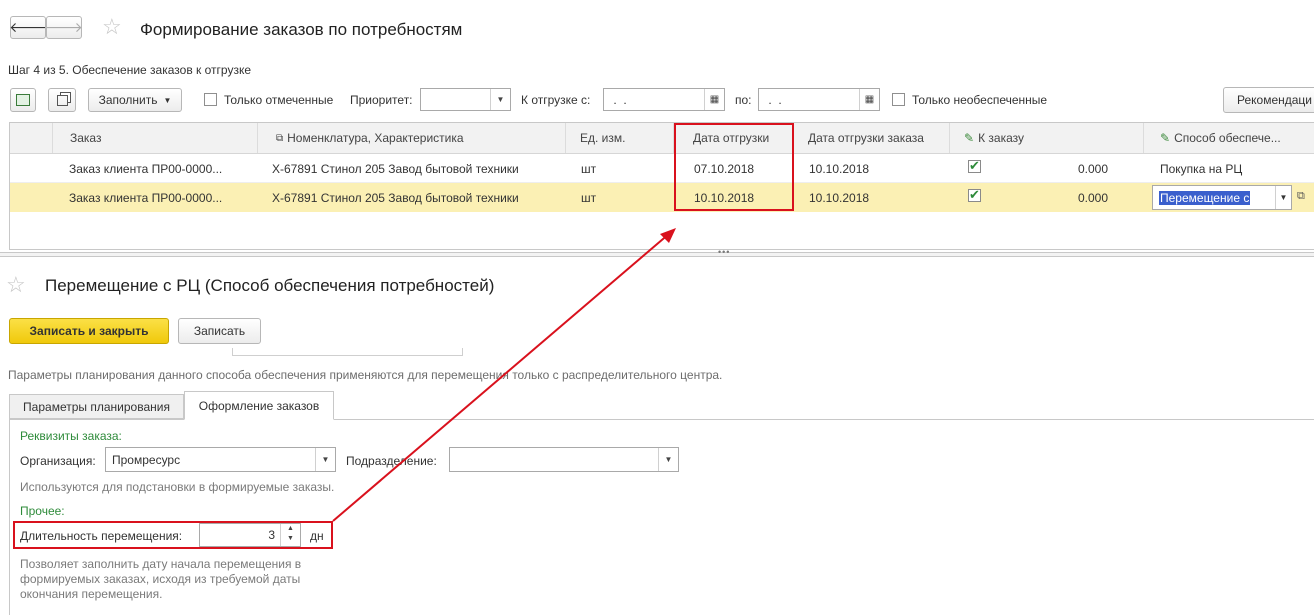 The image size is (1314, 615). What do you see at coordinates (347, 352) in the screenshot?
I see `collapsed-field-edge` at bounding box center [347, 352].